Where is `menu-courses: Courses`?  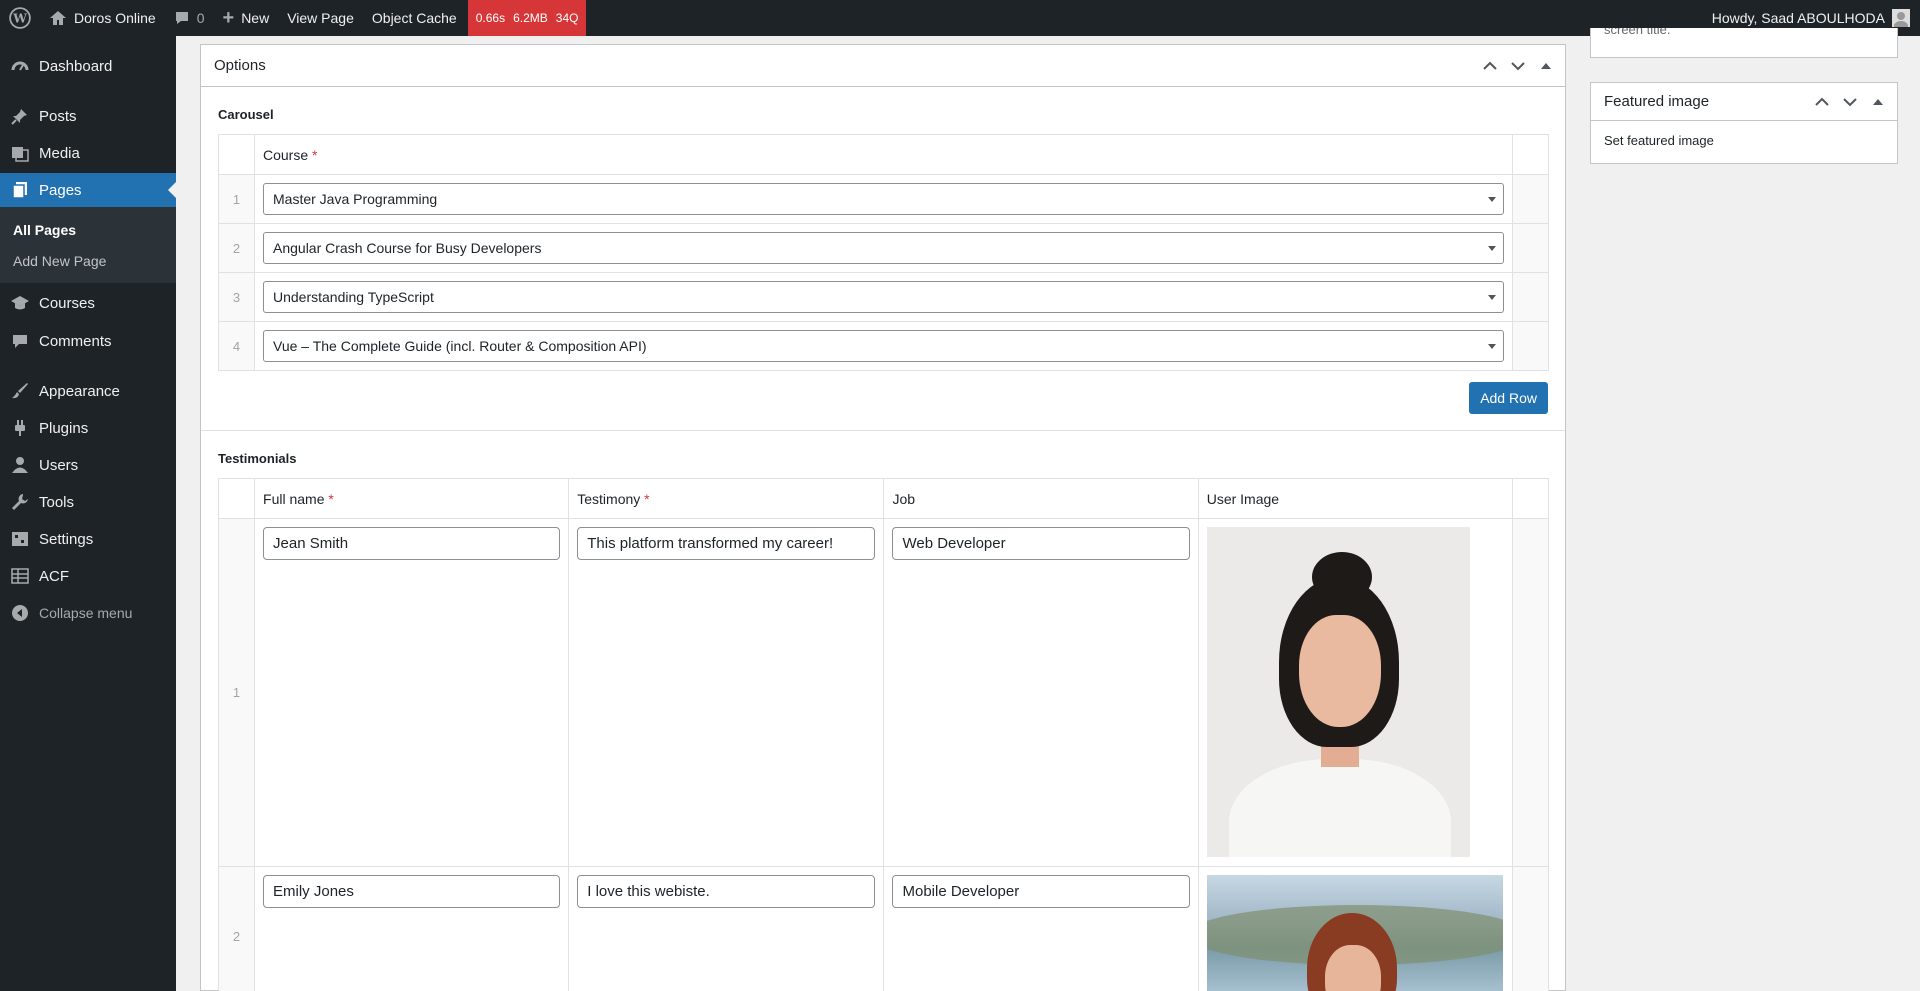
menu-courses: Courses is located at coordinates (88, 303).